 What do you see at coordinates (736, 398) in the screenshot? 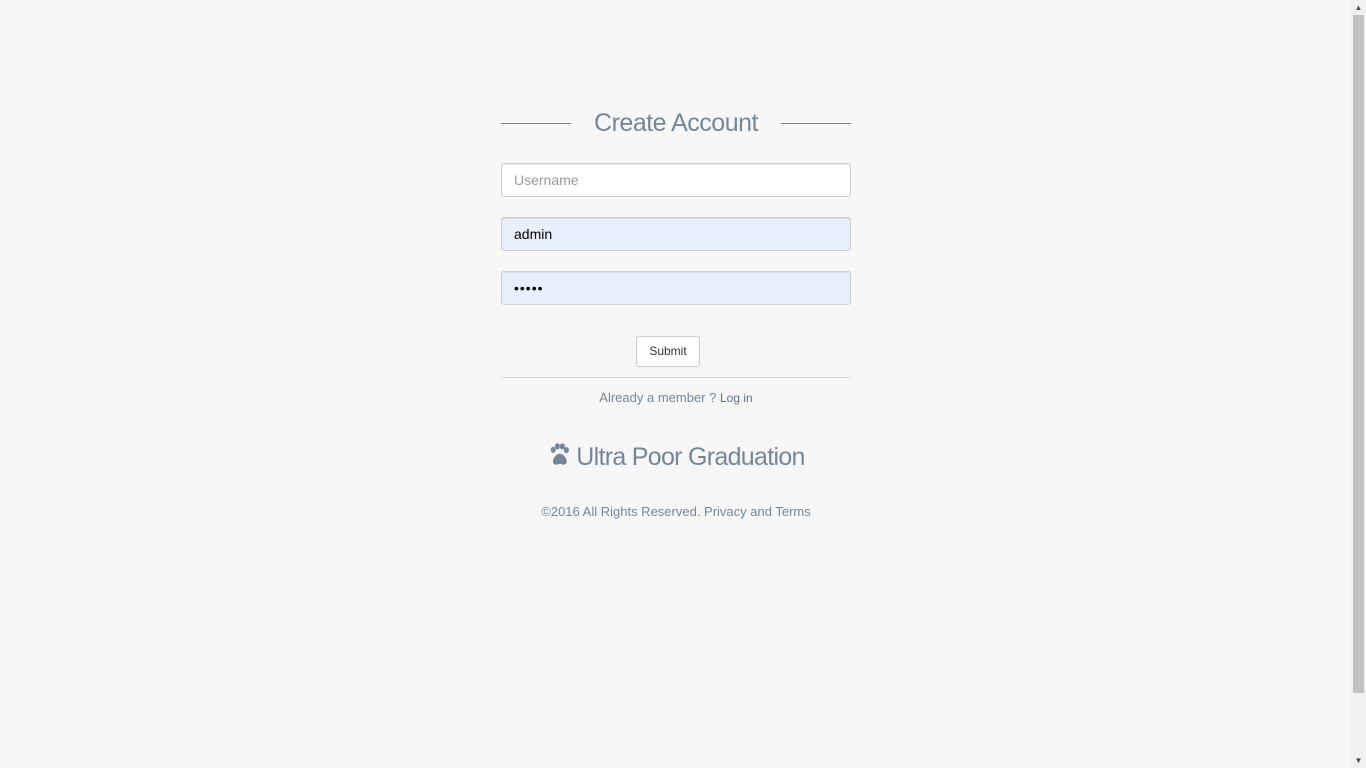
I see `login-link: Log in` at bounding box center [736, 398].